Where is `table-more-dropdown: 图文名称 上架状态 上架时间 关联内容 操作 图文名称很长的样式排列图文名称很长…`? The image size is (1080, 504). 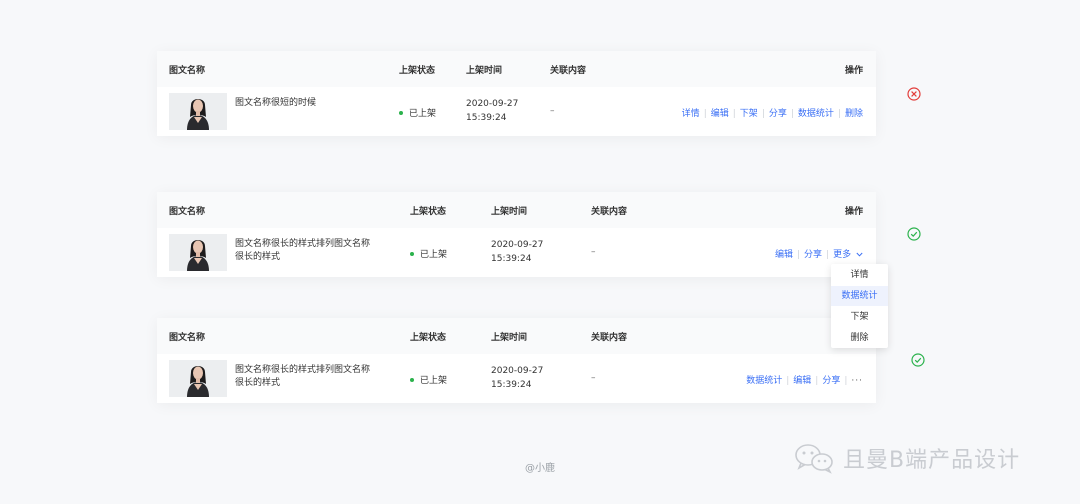 table-more-dropdown: 图文名称 上架状态 上架时间 关联内容 操作 图文名称很长的样式排列图文名称很长… is located at coordinates (516, 234).